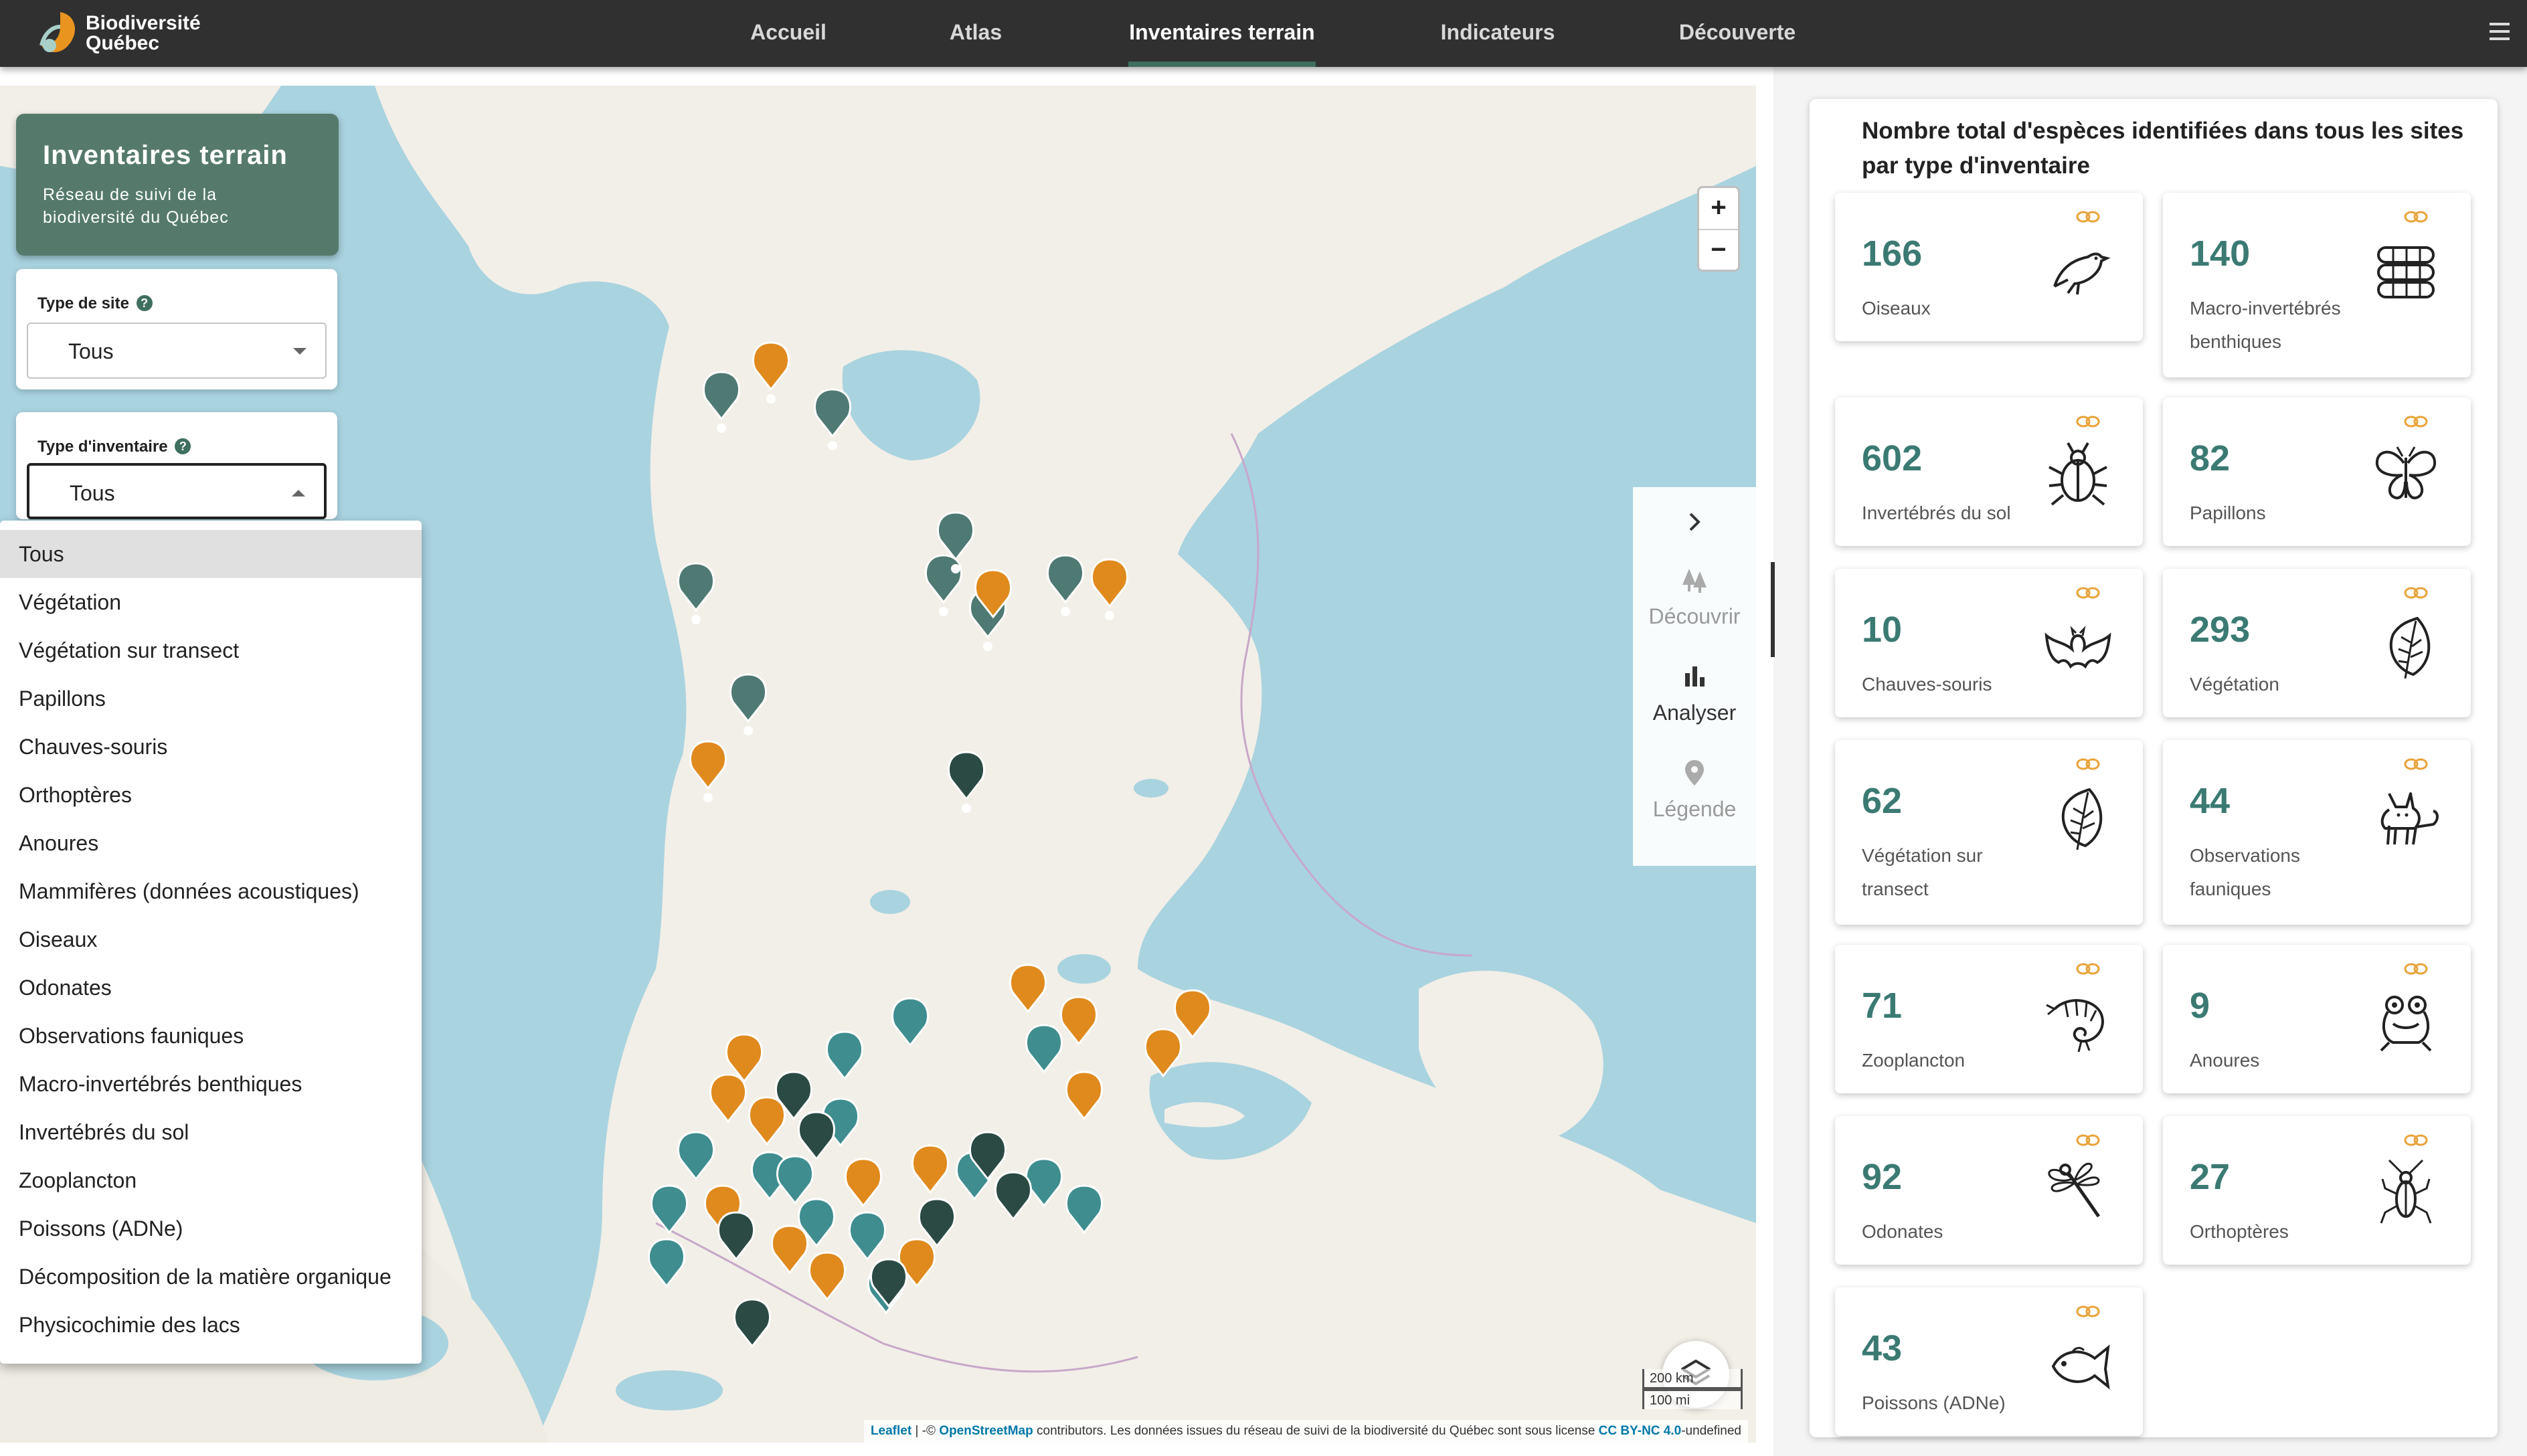 This screenshot has width=2527, height=1456. Describe the element at coordinates (2317, 832) in the screenshot. I see `stat-card: 44 Observations fauniques` at that location.